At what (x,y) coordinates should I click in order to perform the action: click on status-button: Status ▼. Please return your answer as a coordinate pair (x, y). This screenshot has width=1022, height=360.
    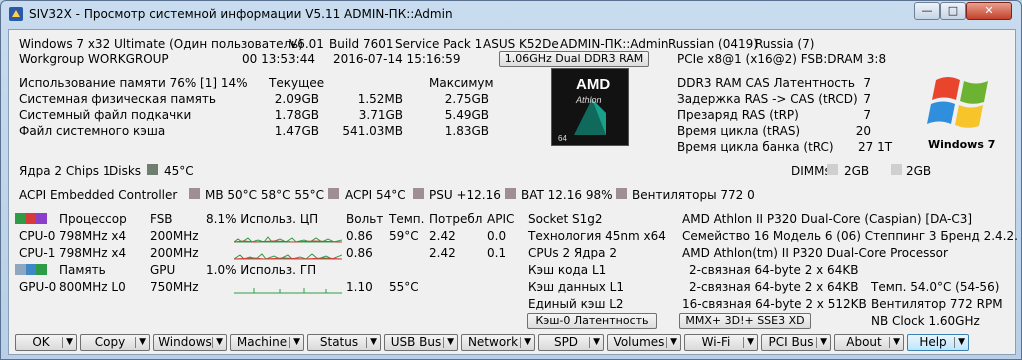
    Looking at the image, I should click on (344, 342).